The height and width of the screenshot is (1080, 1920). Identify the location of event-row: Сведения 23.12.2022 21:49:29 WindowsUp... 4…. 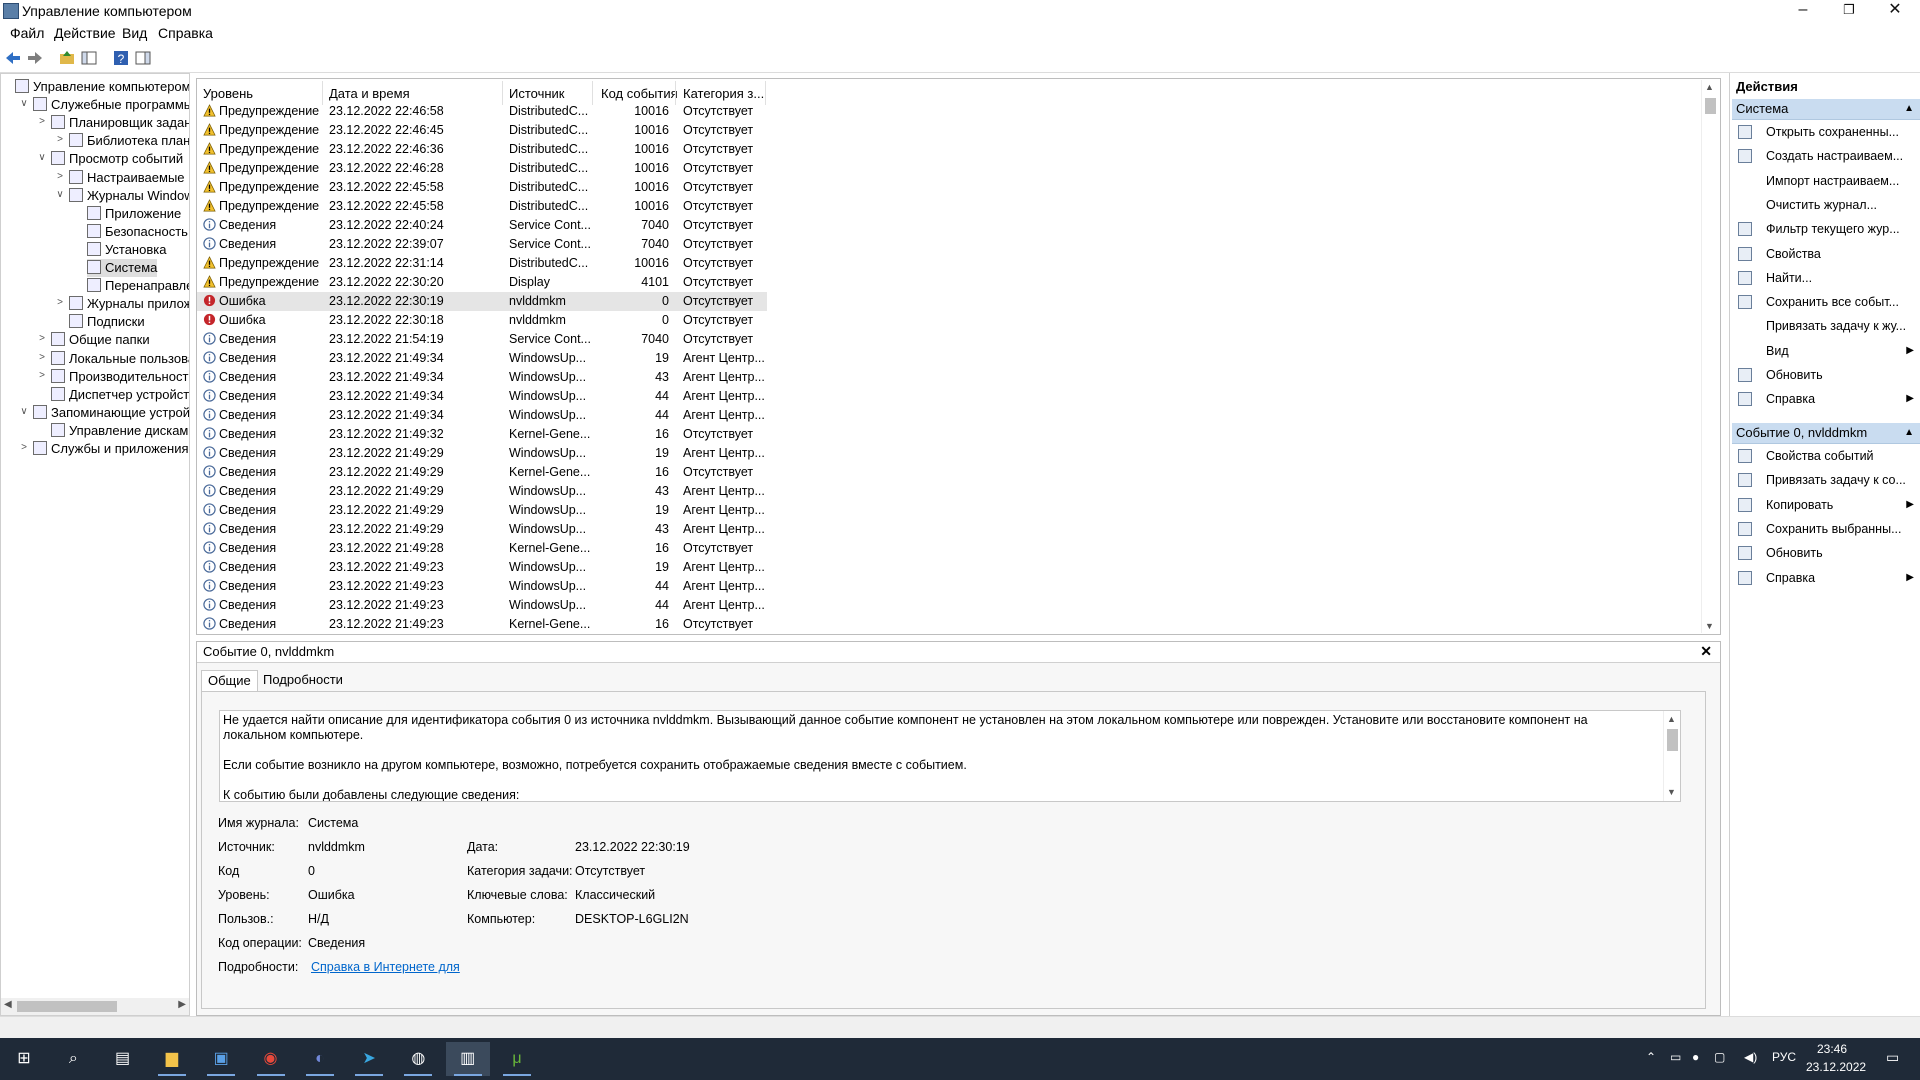
(482, 491).